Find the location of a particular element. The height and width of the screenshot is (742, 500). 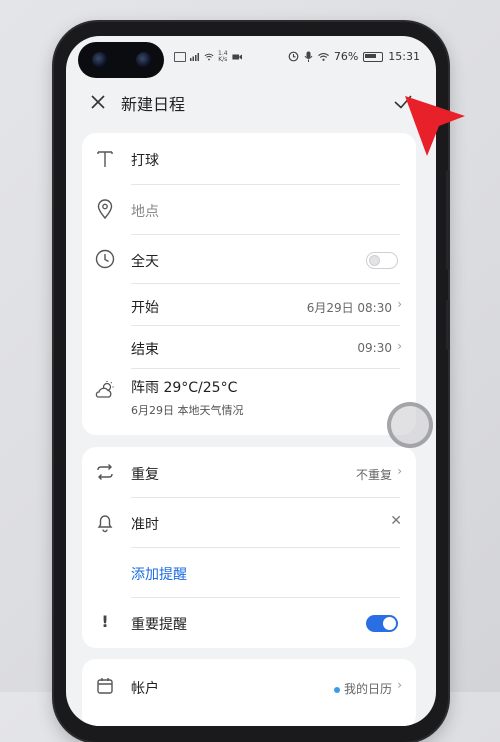

add-reminder-link: 添加提醒 is located at coordinates (159, 574).